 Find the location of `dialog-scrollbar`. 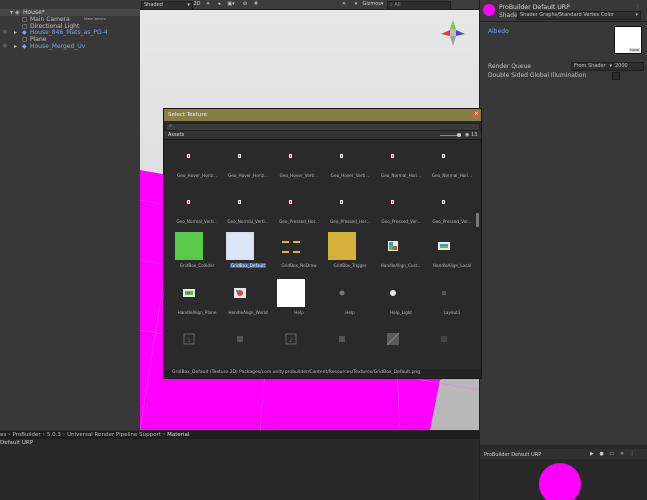

dialog-scrollbar is located at coordinates (477, 220).